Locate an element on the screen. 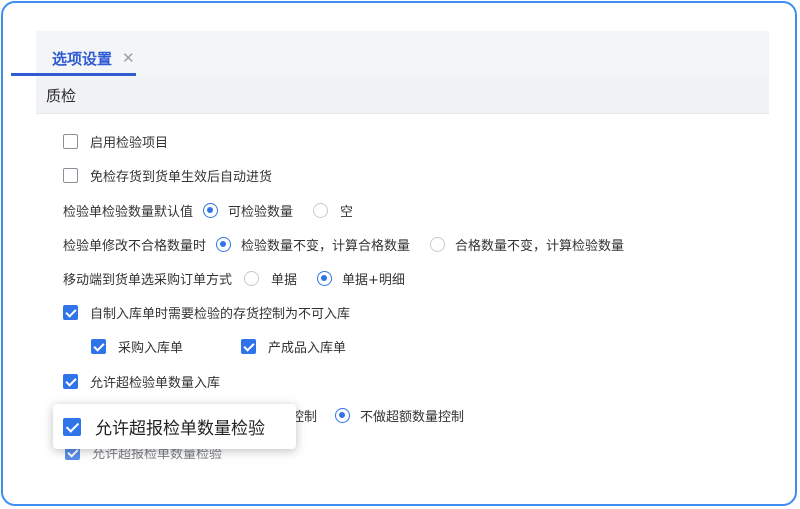  purchase-receipt-label: 采购入库单 is located at coordinates (151, 348).